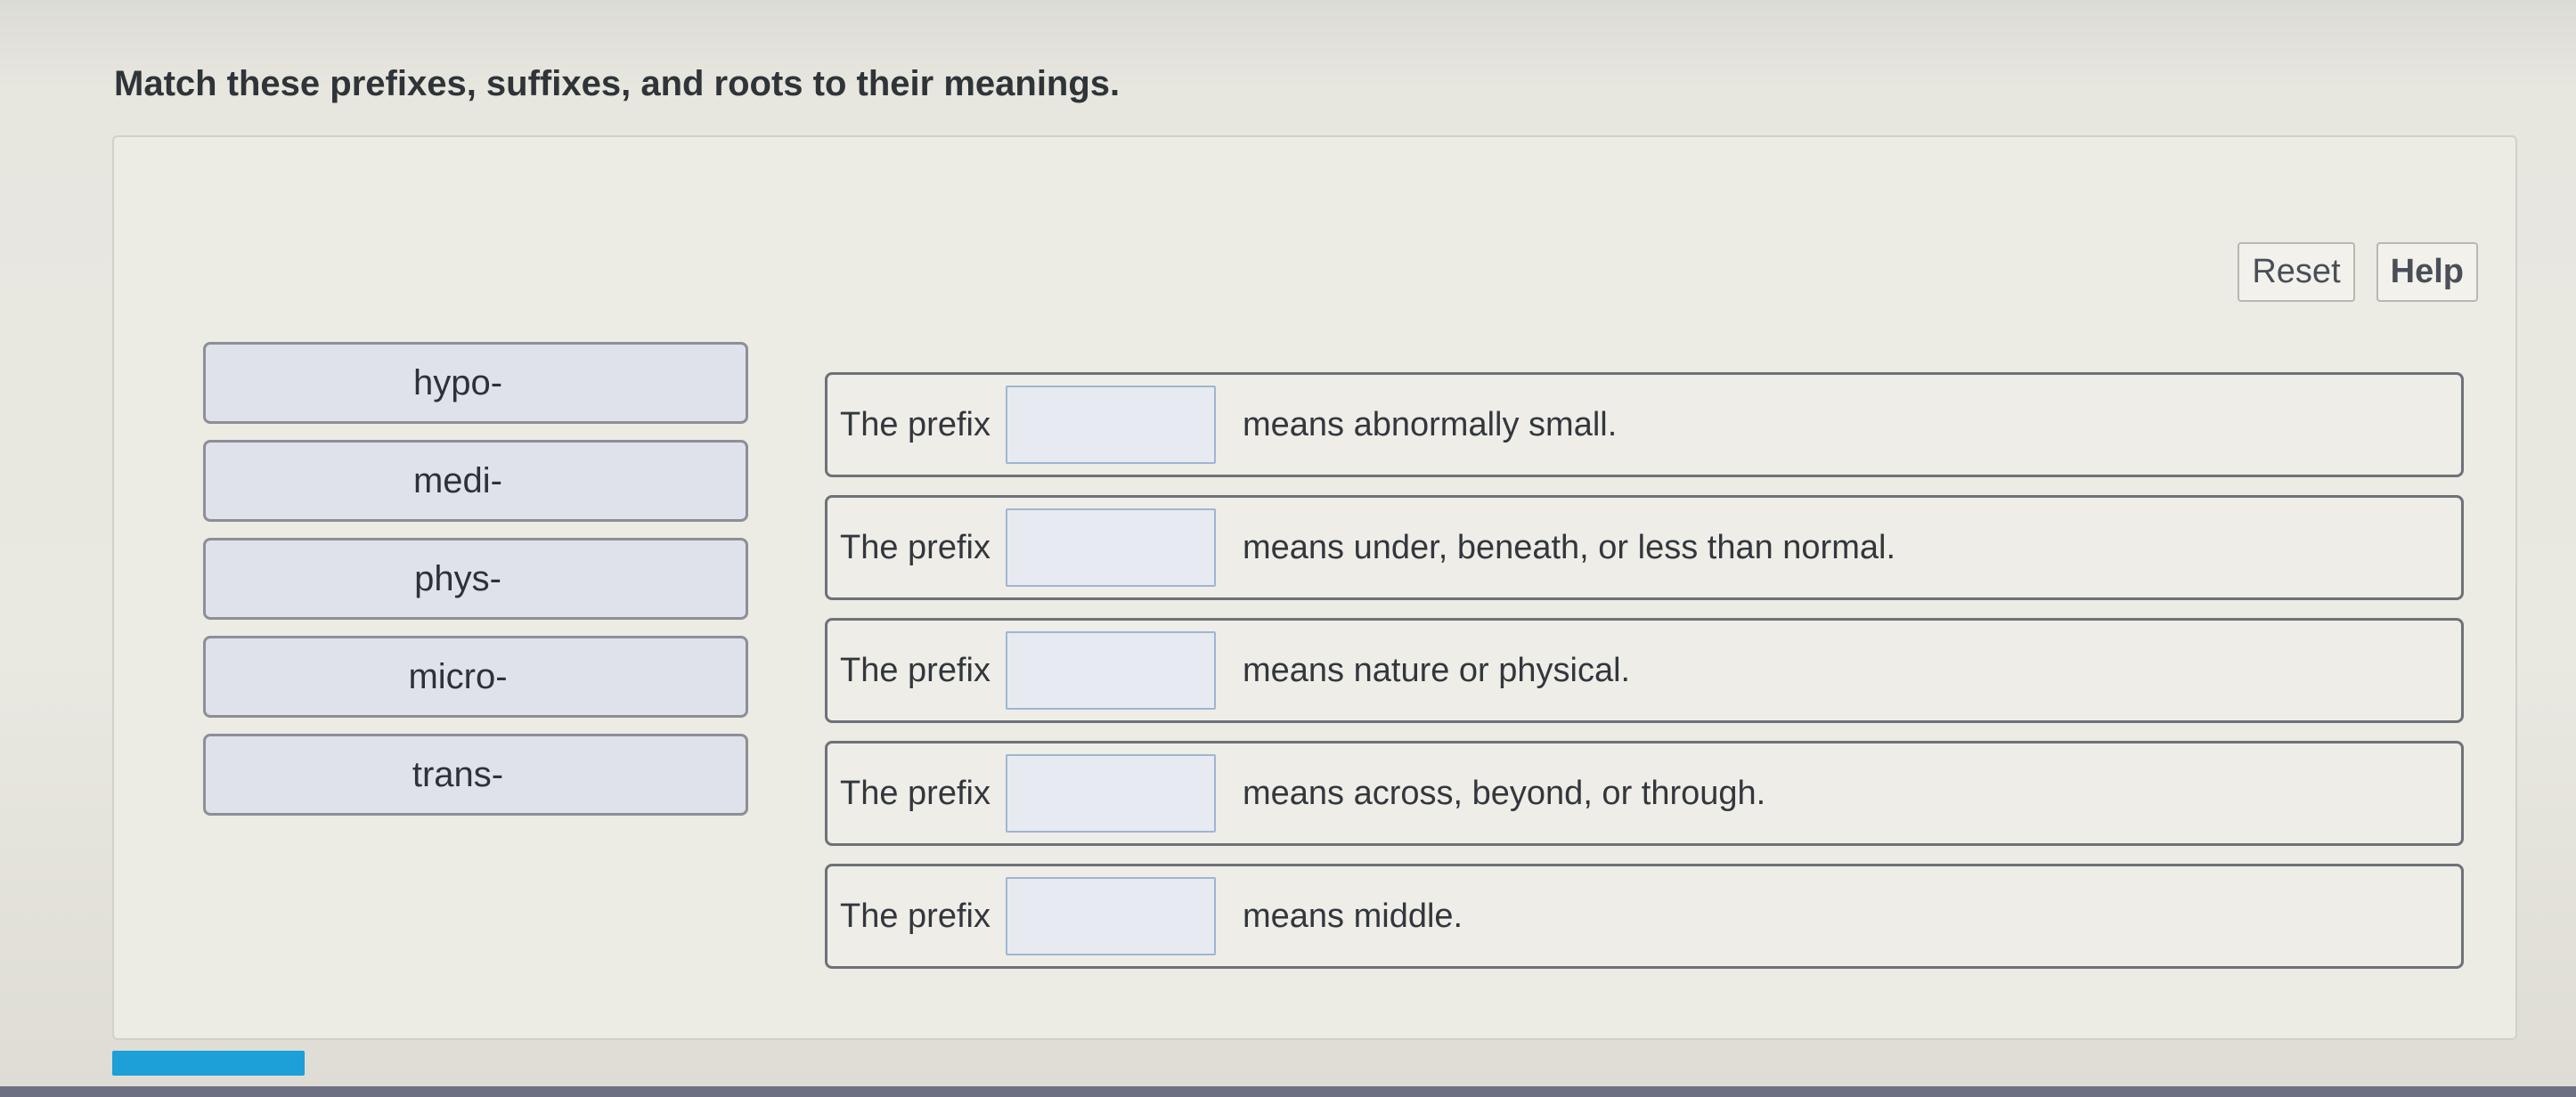  What do you see at coordinates (458, 578) in the screenshot?
I see `chip-label: phys-` at bounding box center [458, 578].